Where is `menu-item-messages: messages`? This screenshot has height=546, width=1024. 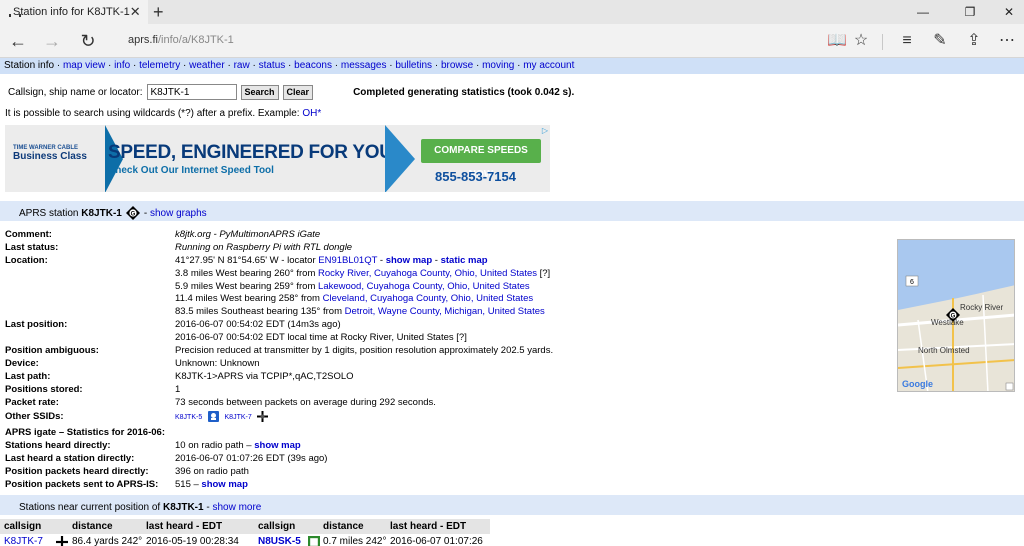
menu-item-messages: messages is located at coordinates (364, 65).